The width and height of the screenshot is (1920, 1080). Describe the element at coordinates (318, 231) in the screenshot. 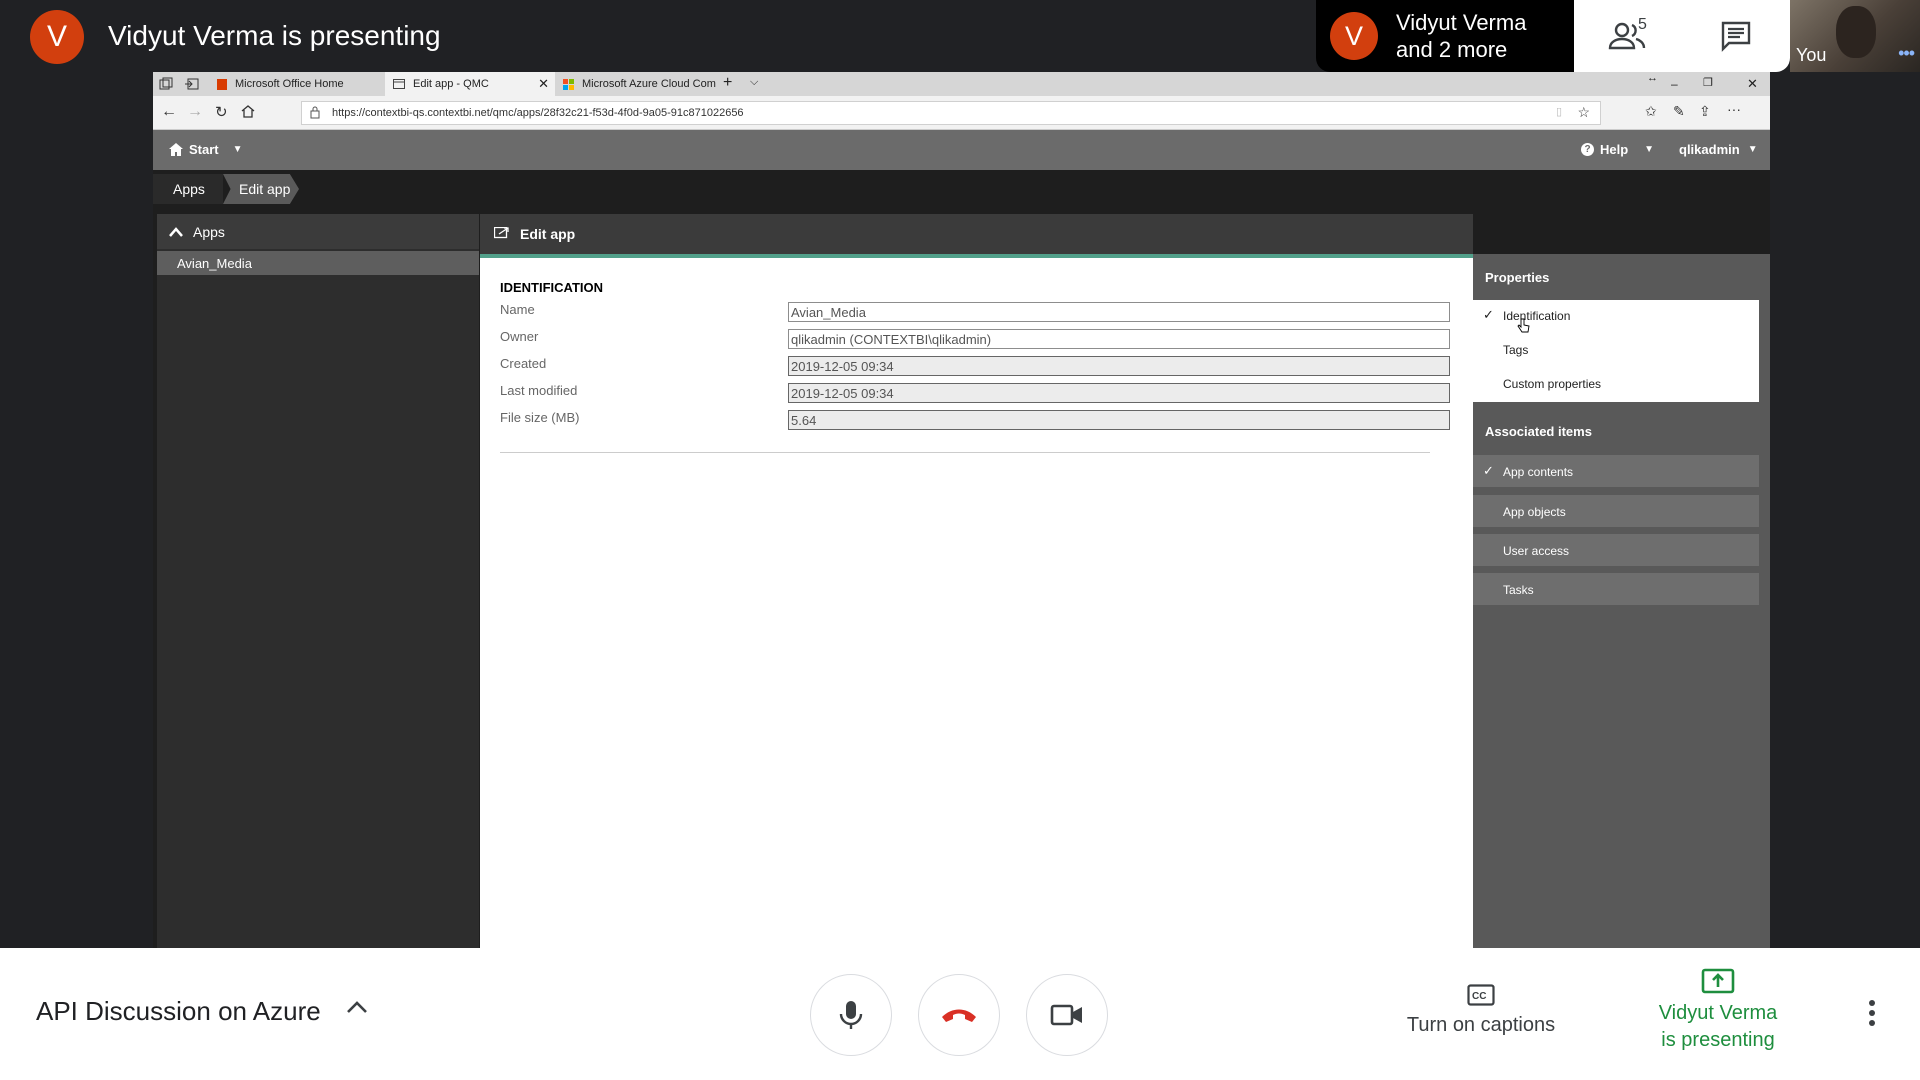

I see `apps-header: Apps` at that location.